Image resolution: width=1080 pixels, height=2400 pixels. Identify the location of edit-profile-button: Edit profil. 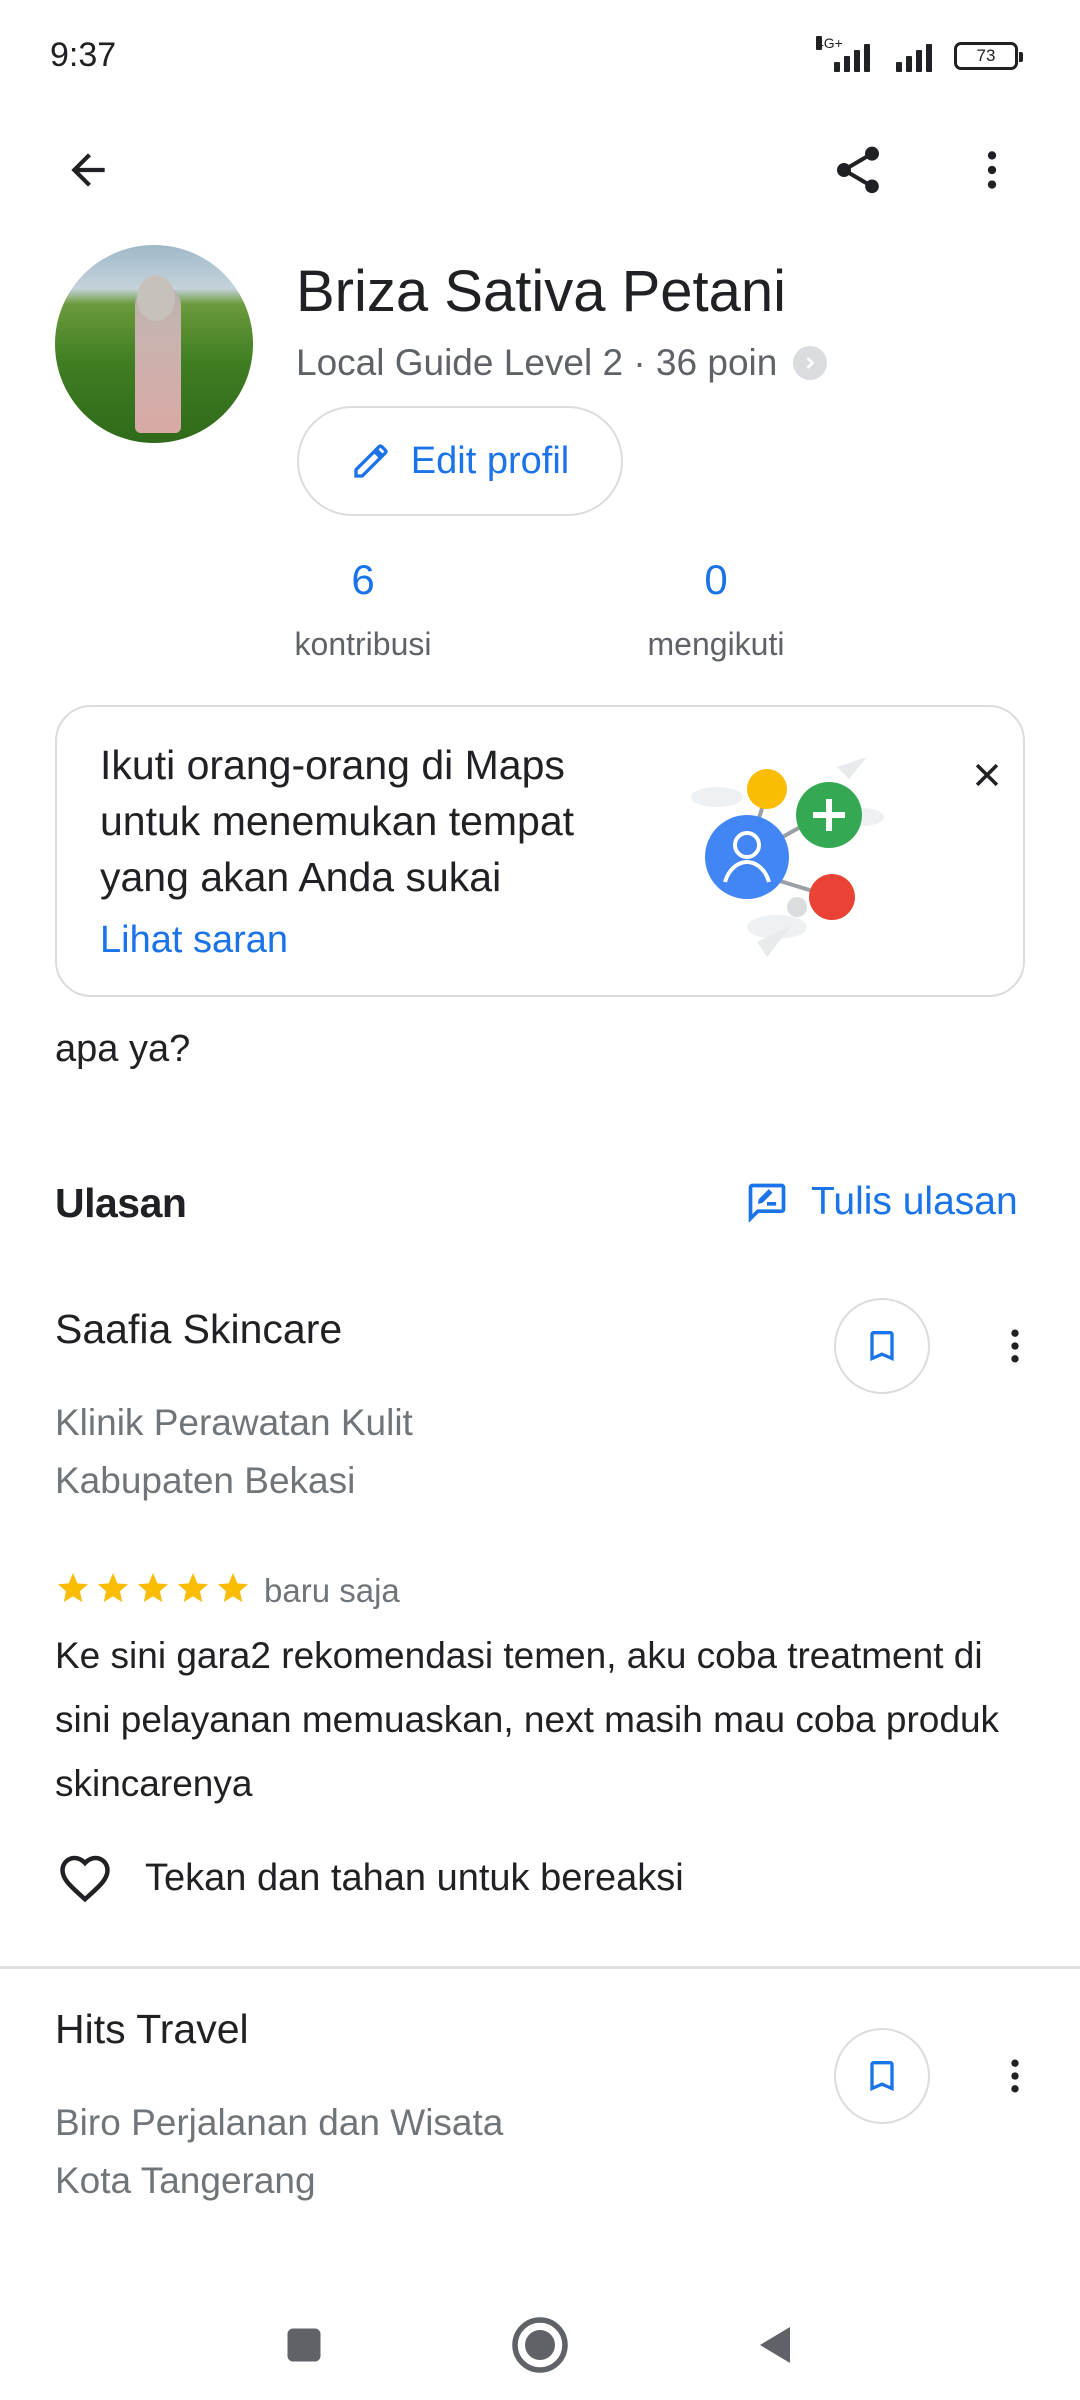
(460, 461).